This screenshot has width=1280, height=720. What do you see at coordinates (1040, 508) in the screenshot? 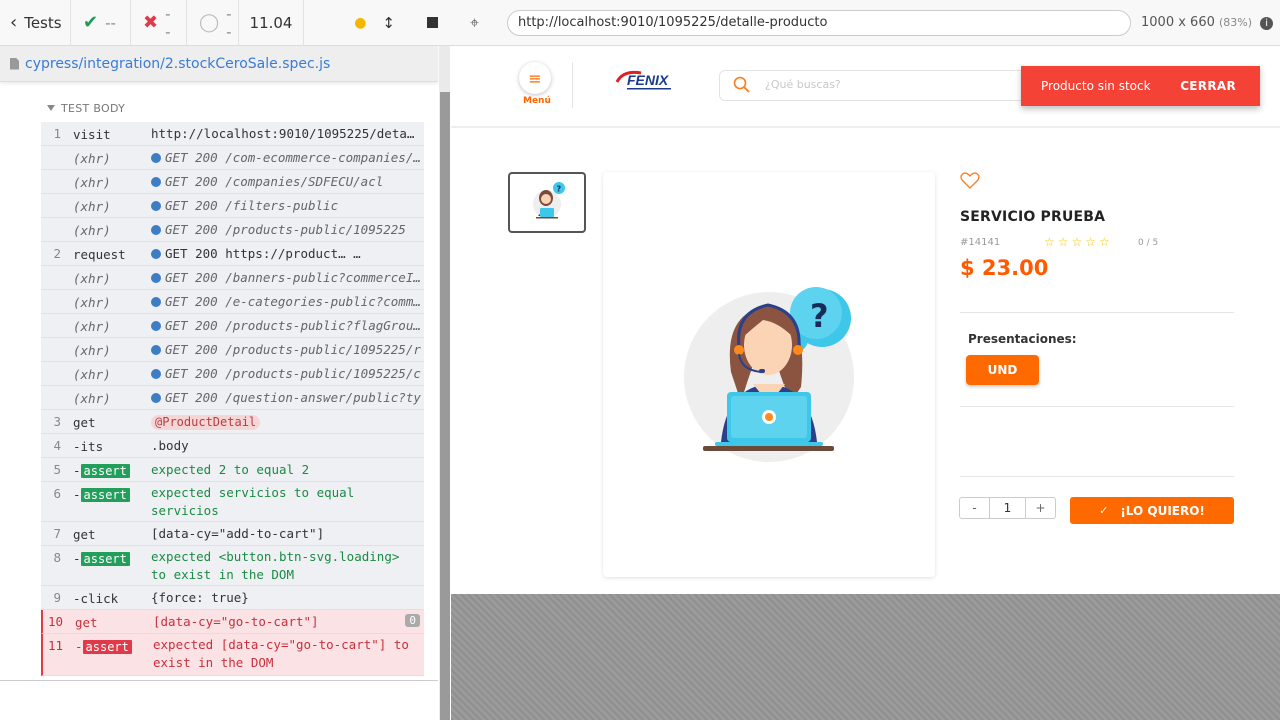
I see `qty-increment-button: +` at bounding box center [1040, 508].